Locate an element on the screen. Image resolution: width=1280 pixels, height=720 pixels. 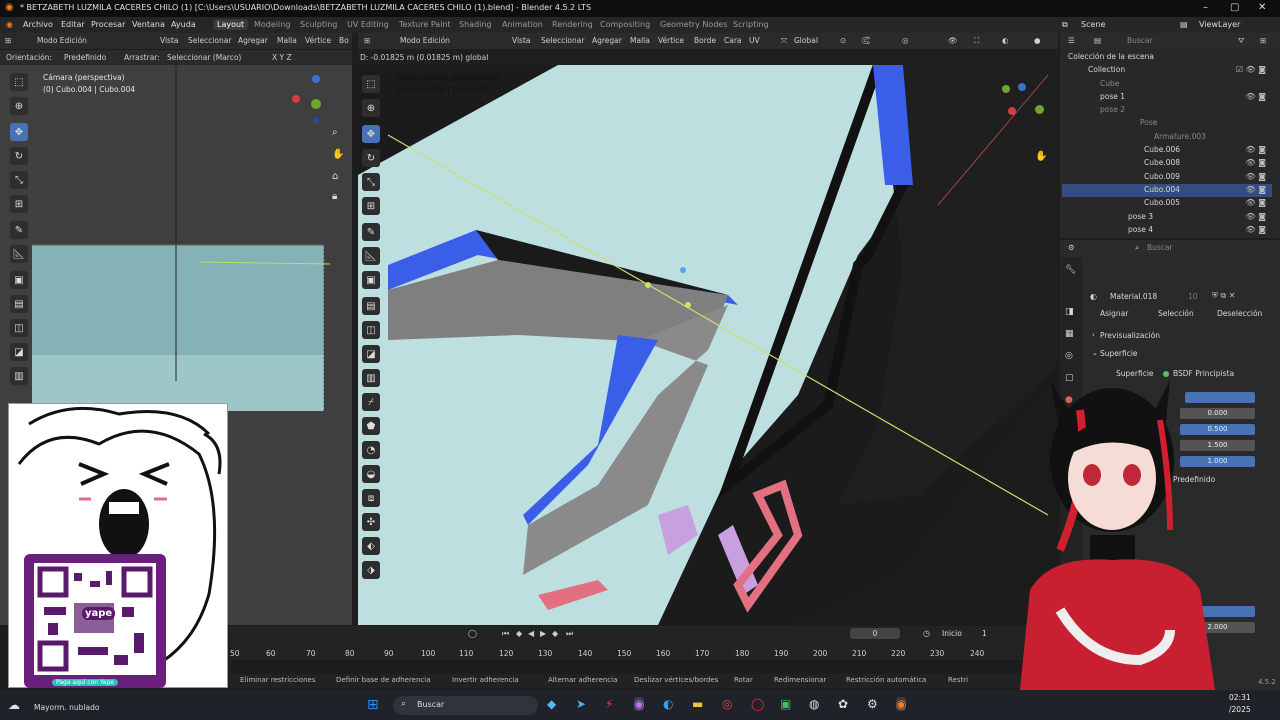
outliner-row: Pose is located at coordinates (1167, 123).